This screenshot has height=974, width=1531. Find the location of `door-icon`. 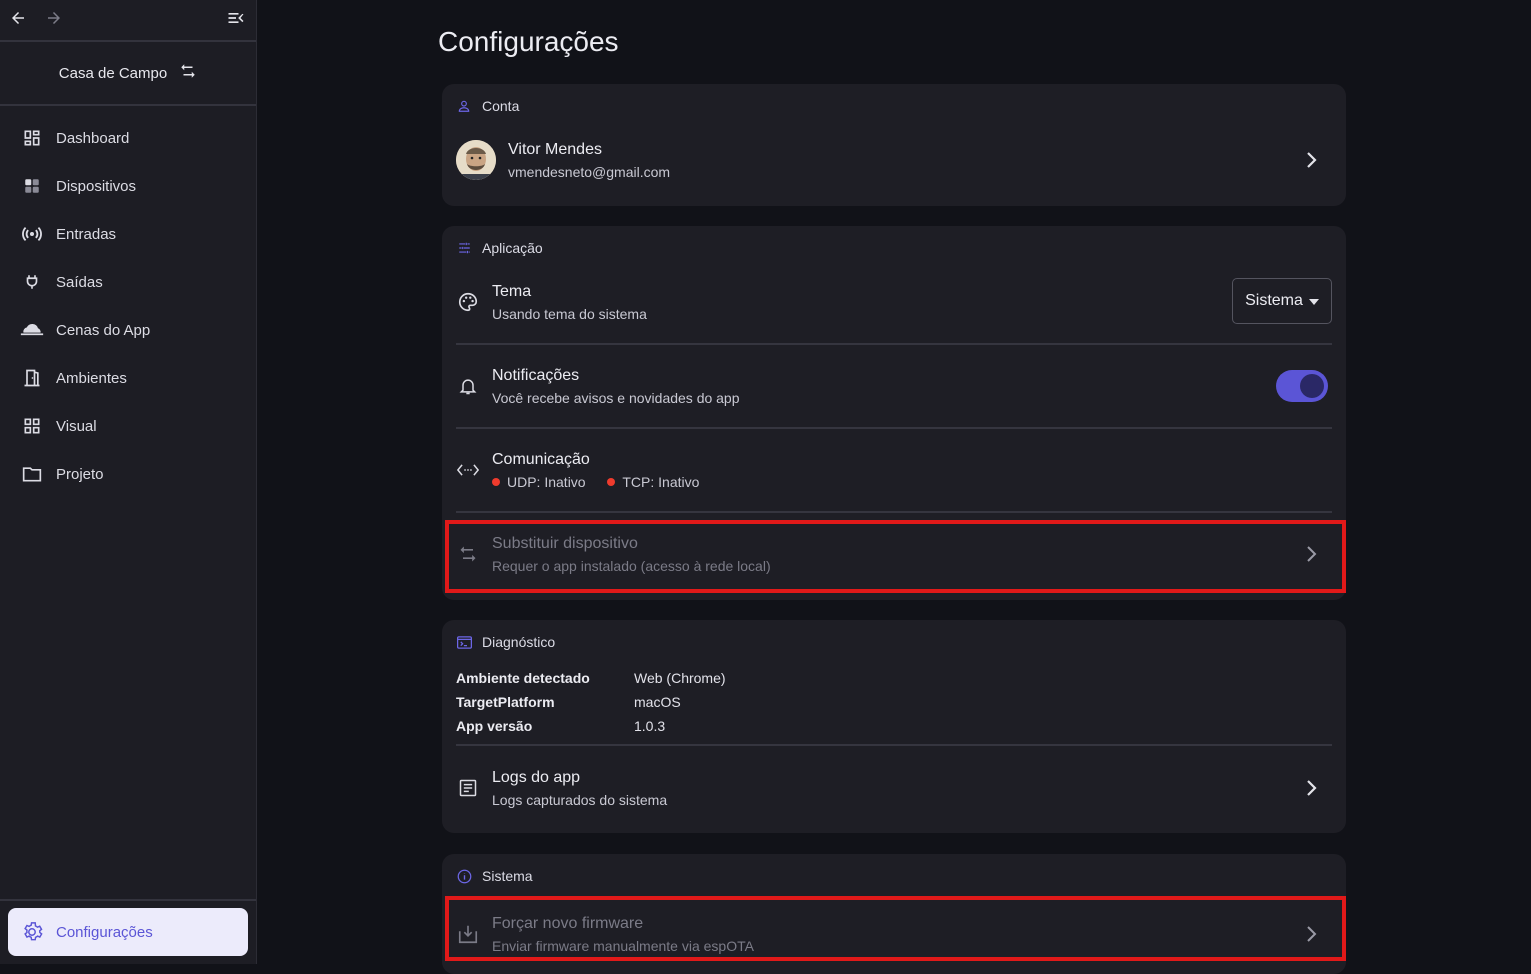

door-icon is located at coordinates (32, 378).